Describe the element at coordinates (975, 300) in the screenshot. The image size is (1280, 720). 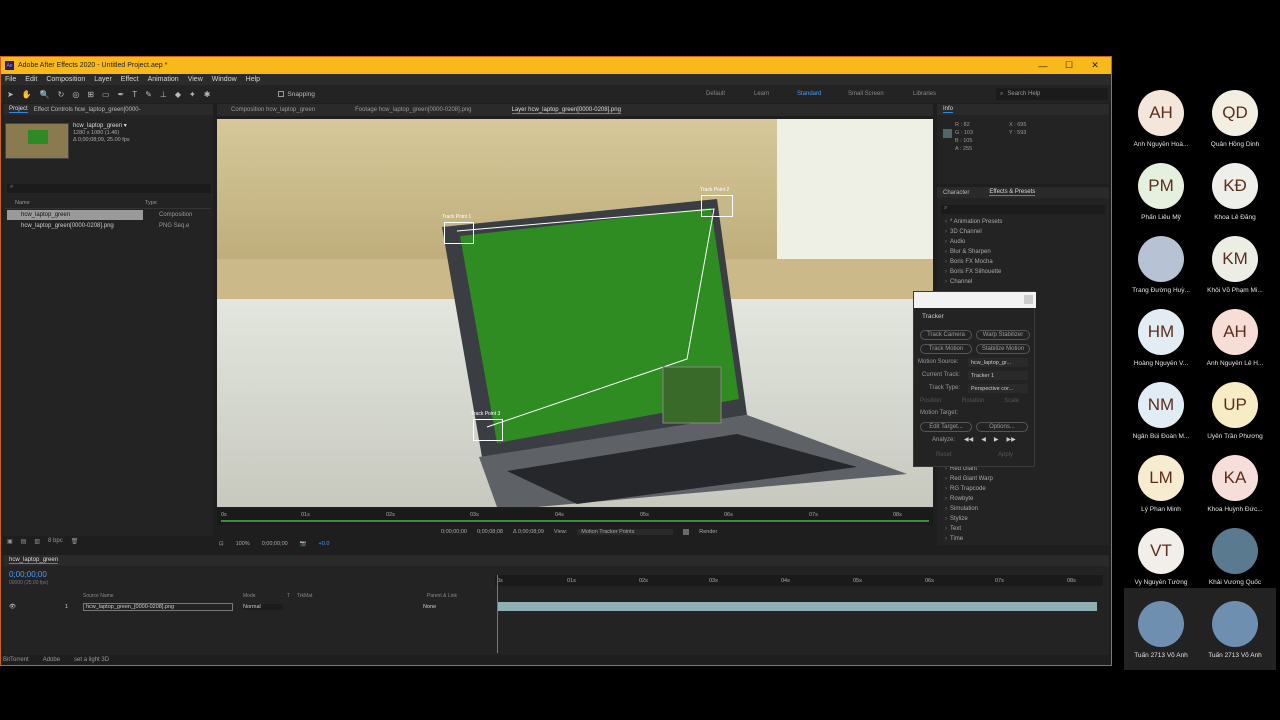
I see `tracker-drag-bar` at that location.